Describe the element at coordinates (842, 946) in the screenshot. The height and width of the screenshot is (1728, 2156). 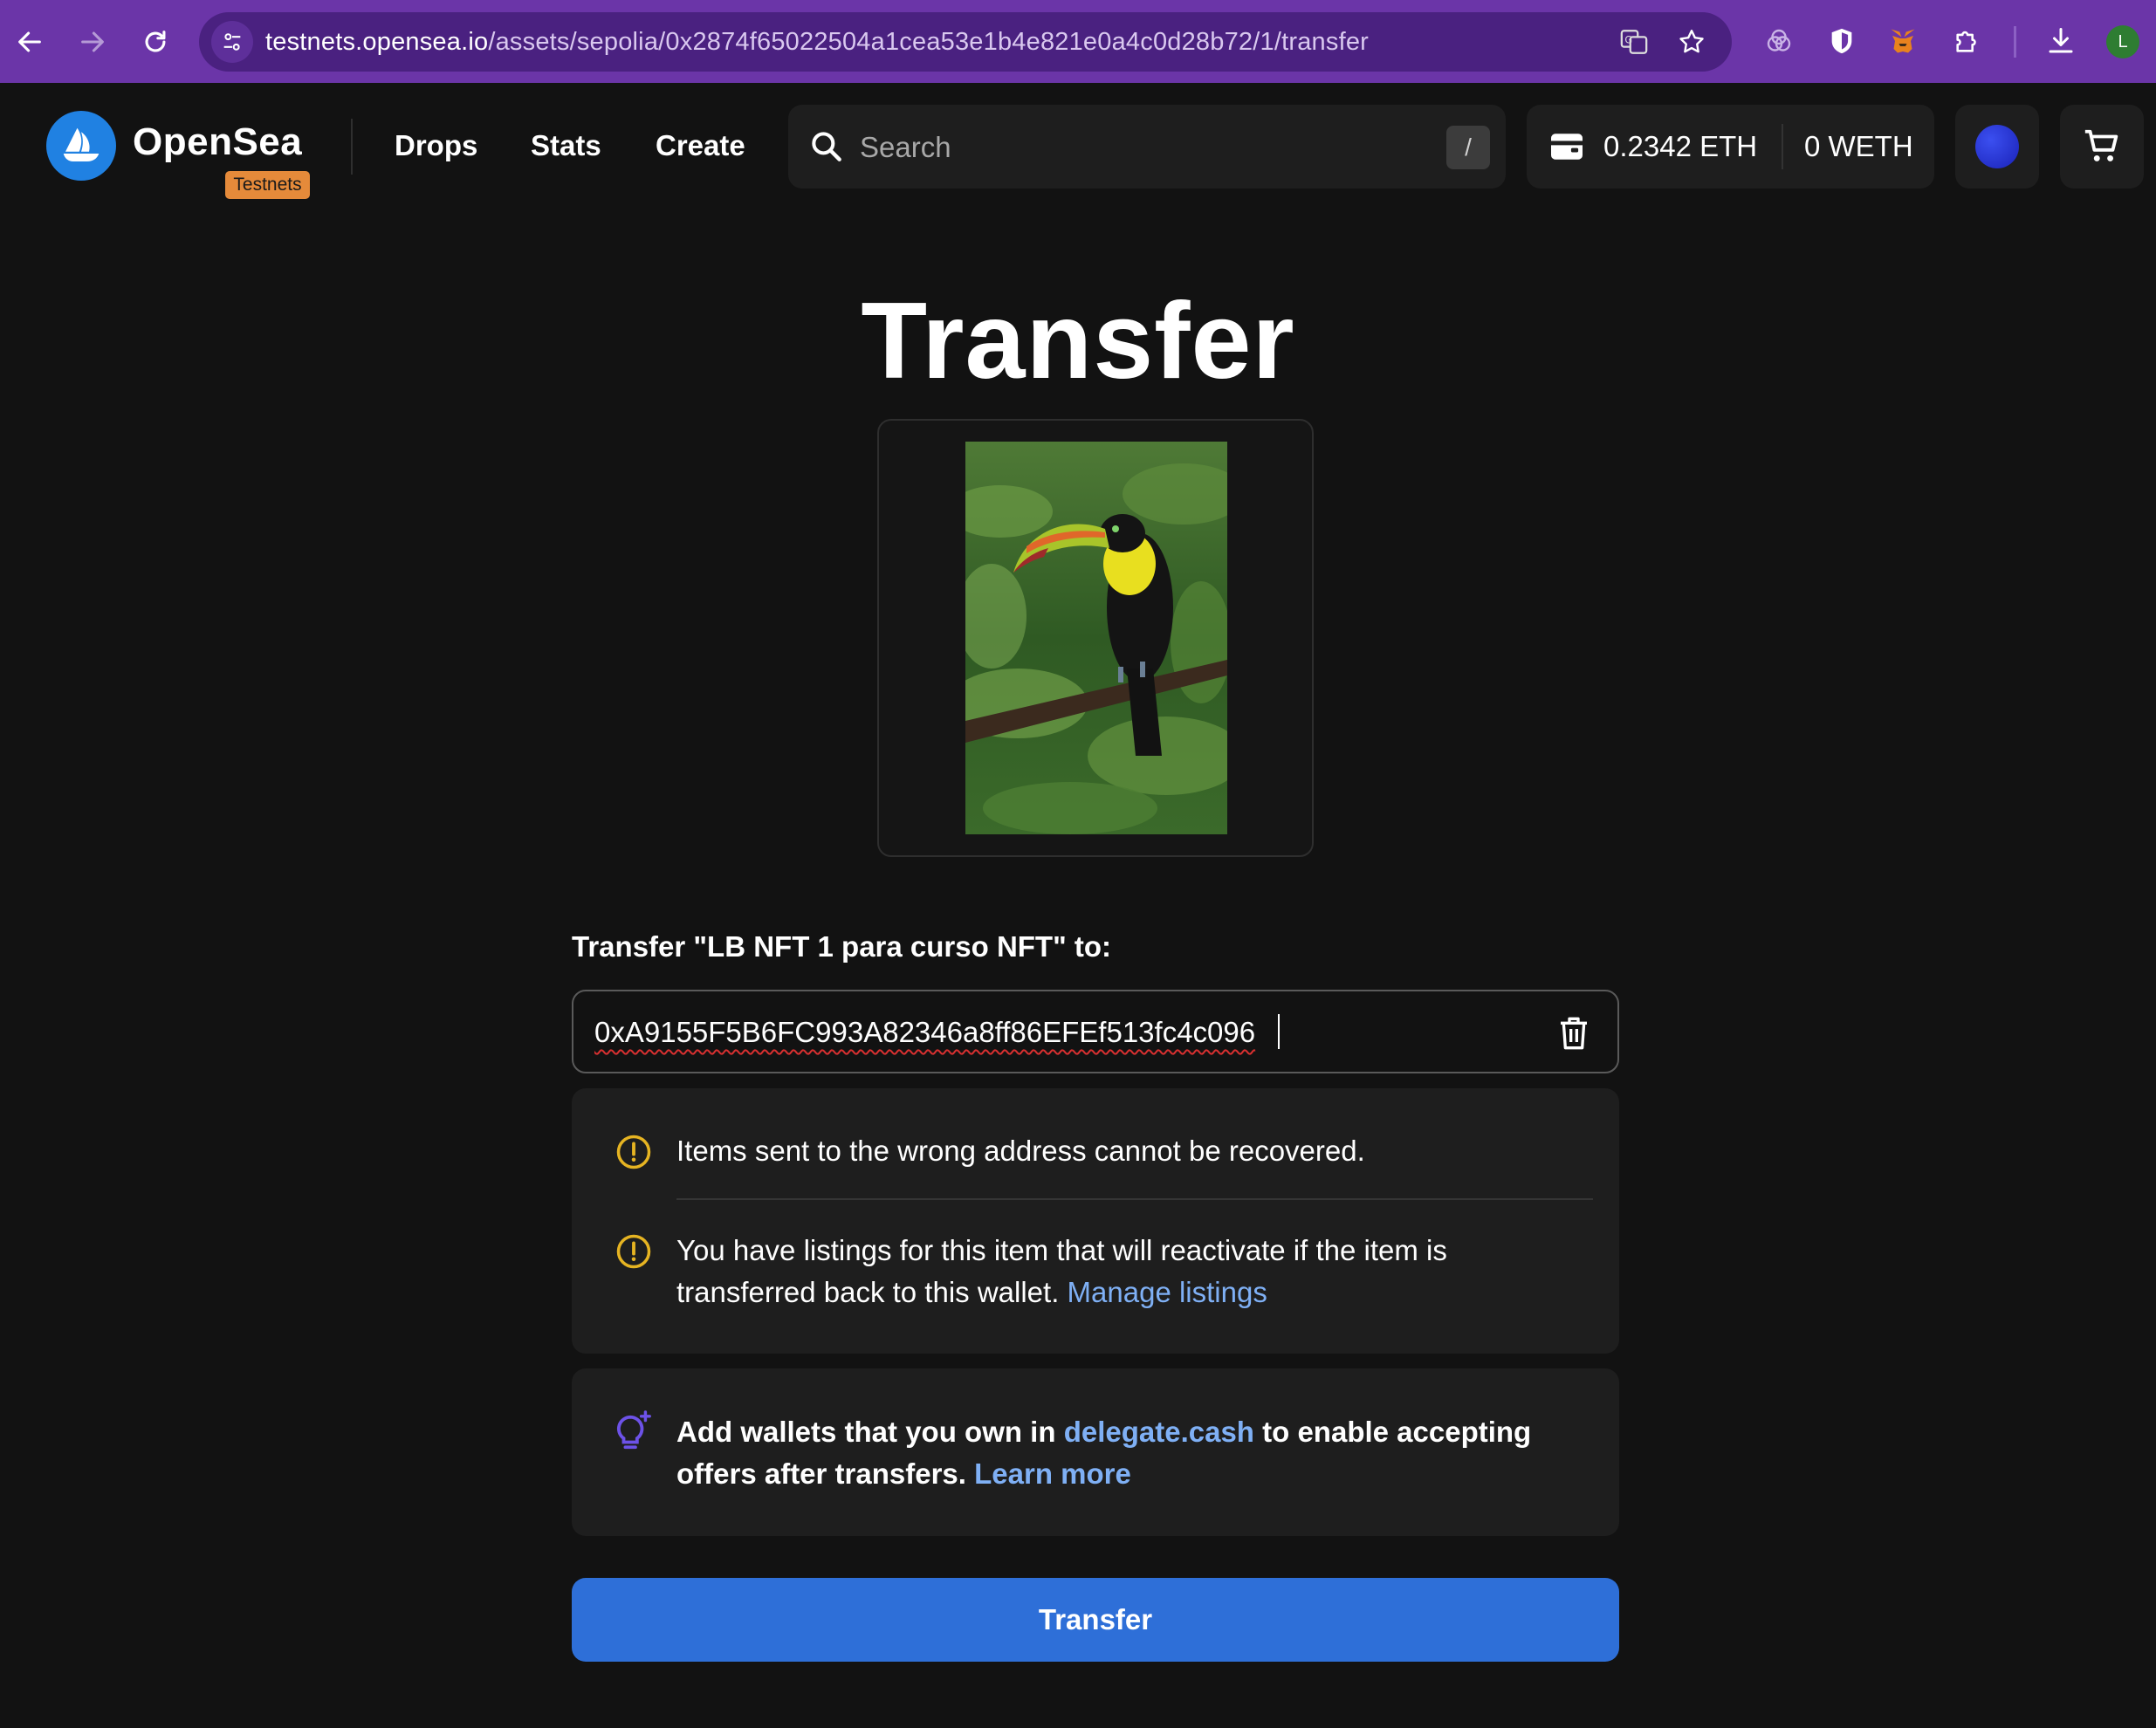
I see `transfer-recipient-label: Transfer "LB NFT 1 para curso NFT" to:` at that location.